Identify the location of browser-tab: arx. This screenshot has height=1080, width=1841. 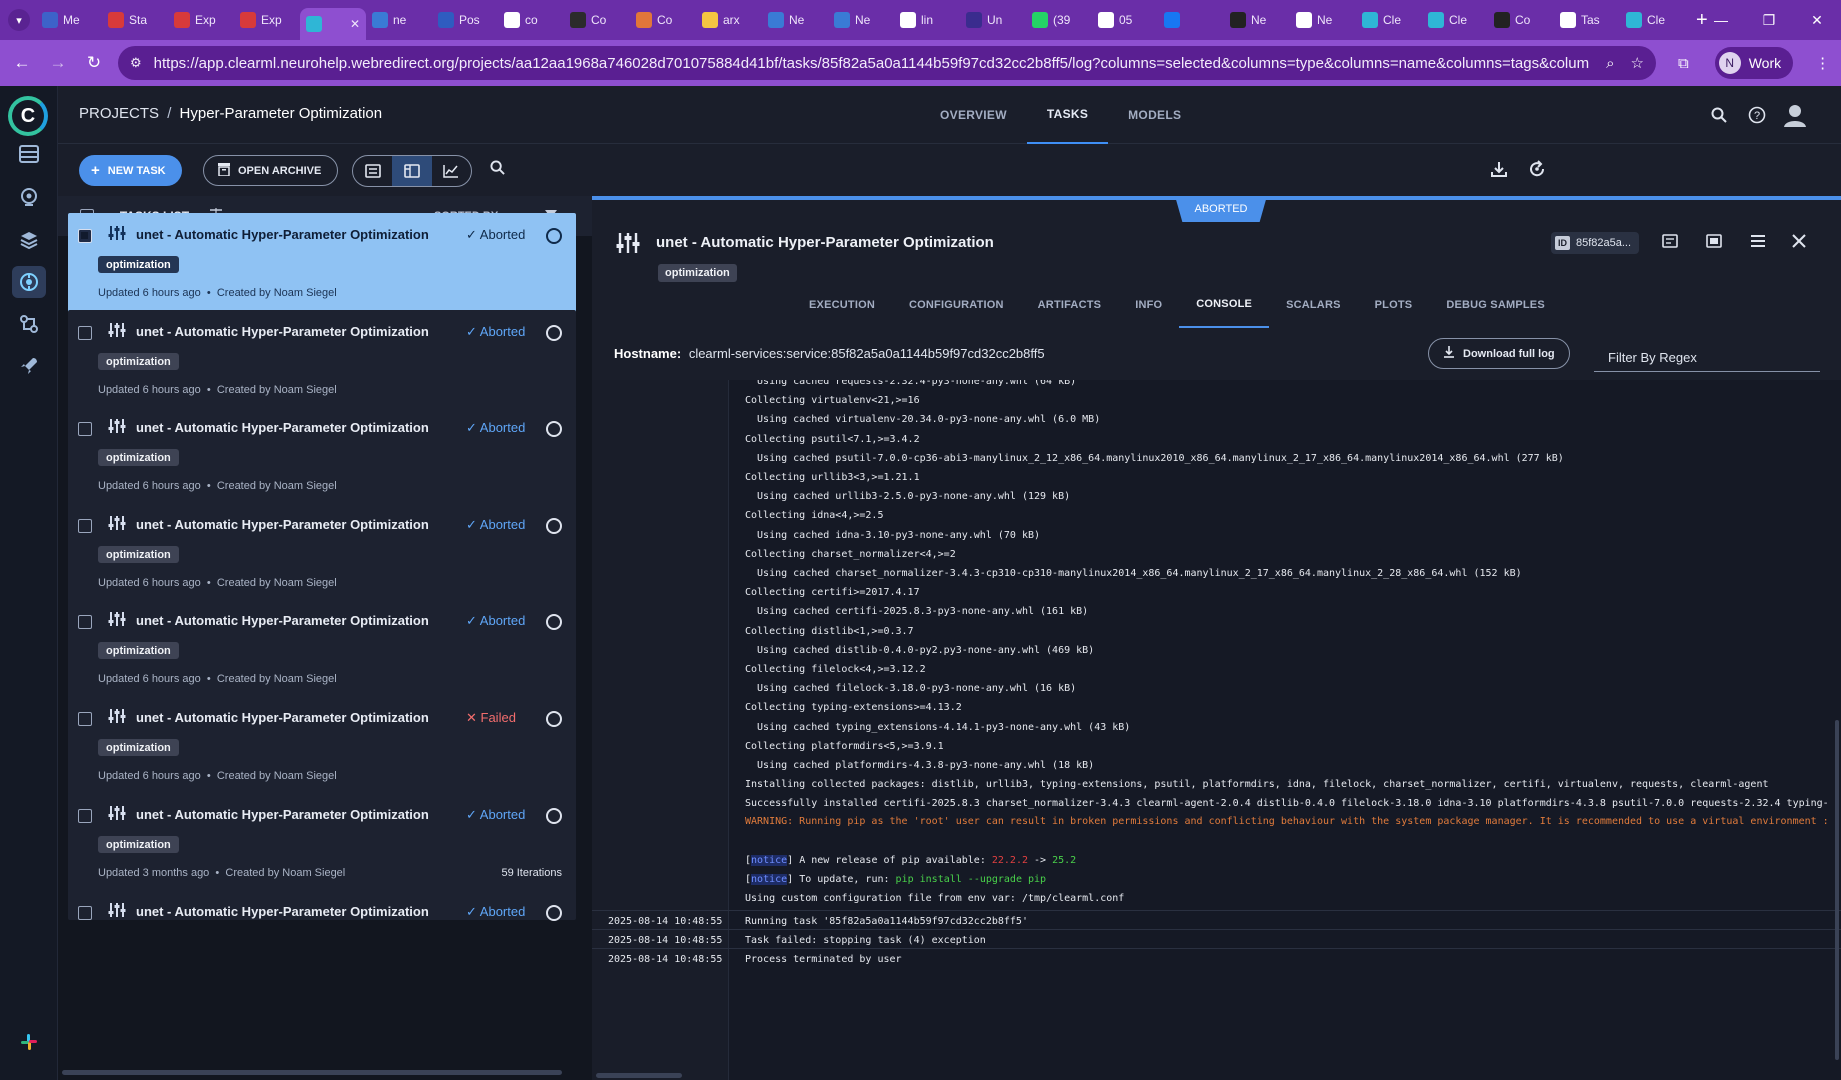
(729, 20).